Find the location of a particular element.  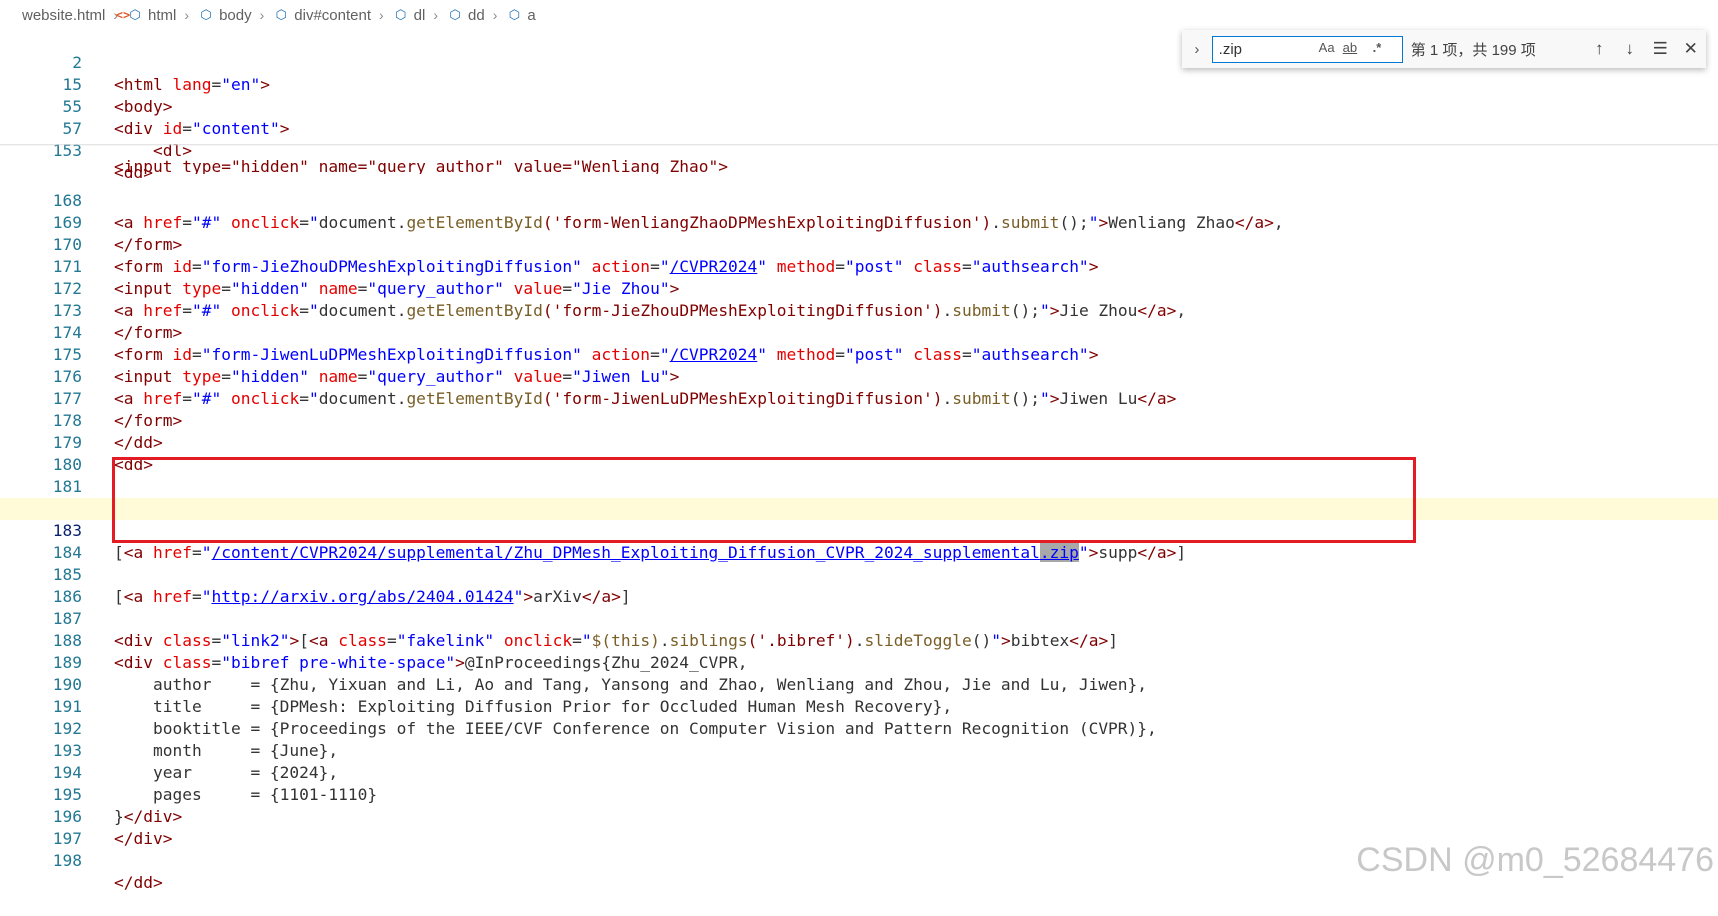

code-line: 192 month = {June}, is located at coordinates (859, 728).